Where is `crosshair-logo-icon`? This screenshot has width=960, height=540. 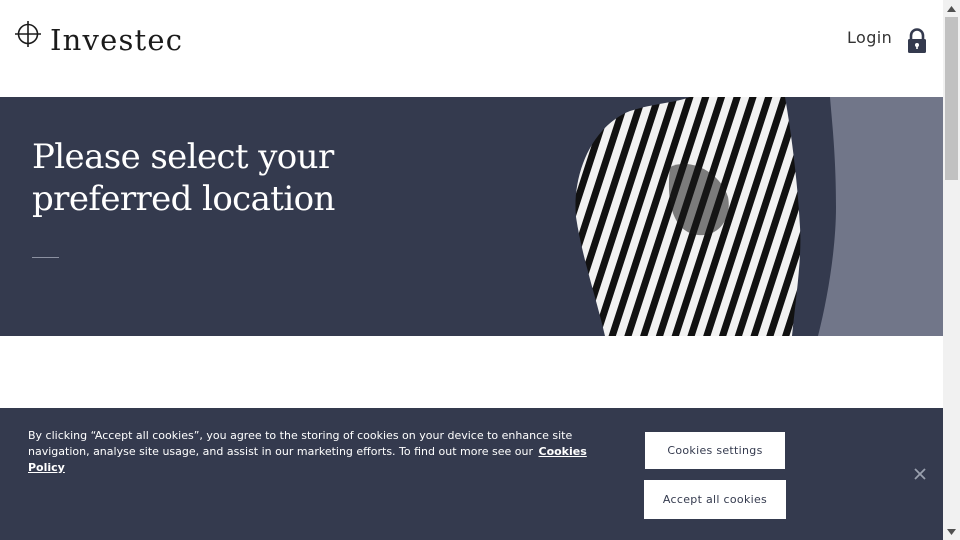
crosshair-logo-icon is located at coordinates (28, 34).